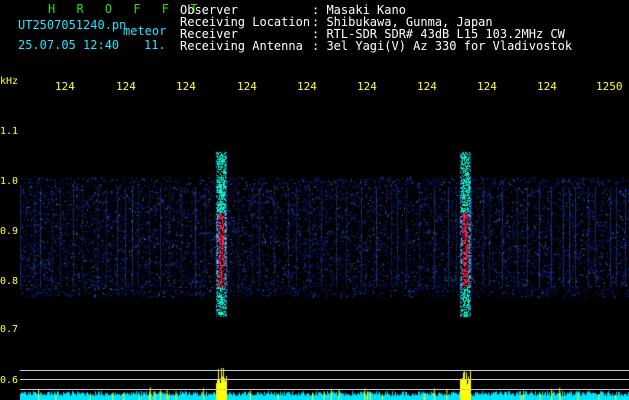  Describe the element at coordinates (442, 46) in the screenshot. I see `antenna-value: : 3el Yagi(V) Az 330 for Vladivostok` at that location.